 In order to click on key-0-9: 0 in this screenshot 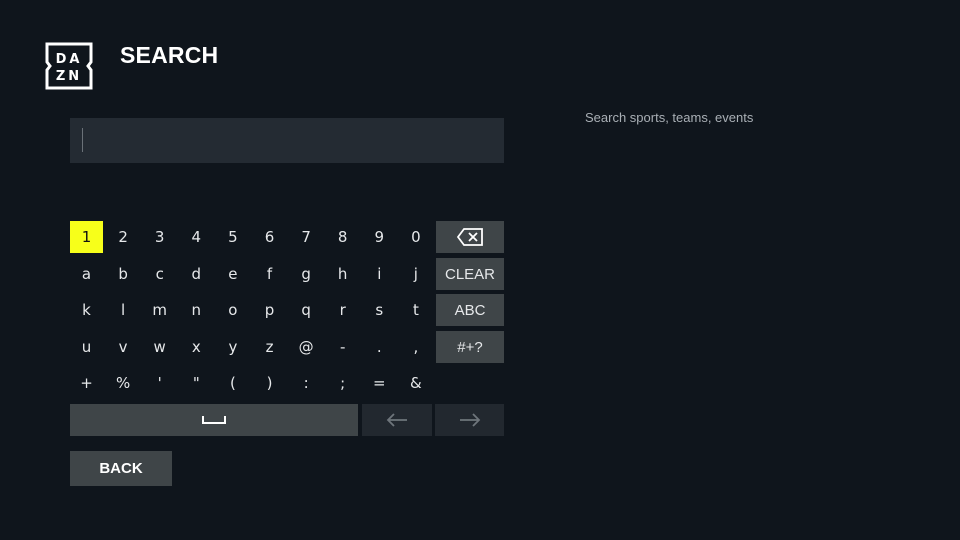, I will do `click(415, 237)`.